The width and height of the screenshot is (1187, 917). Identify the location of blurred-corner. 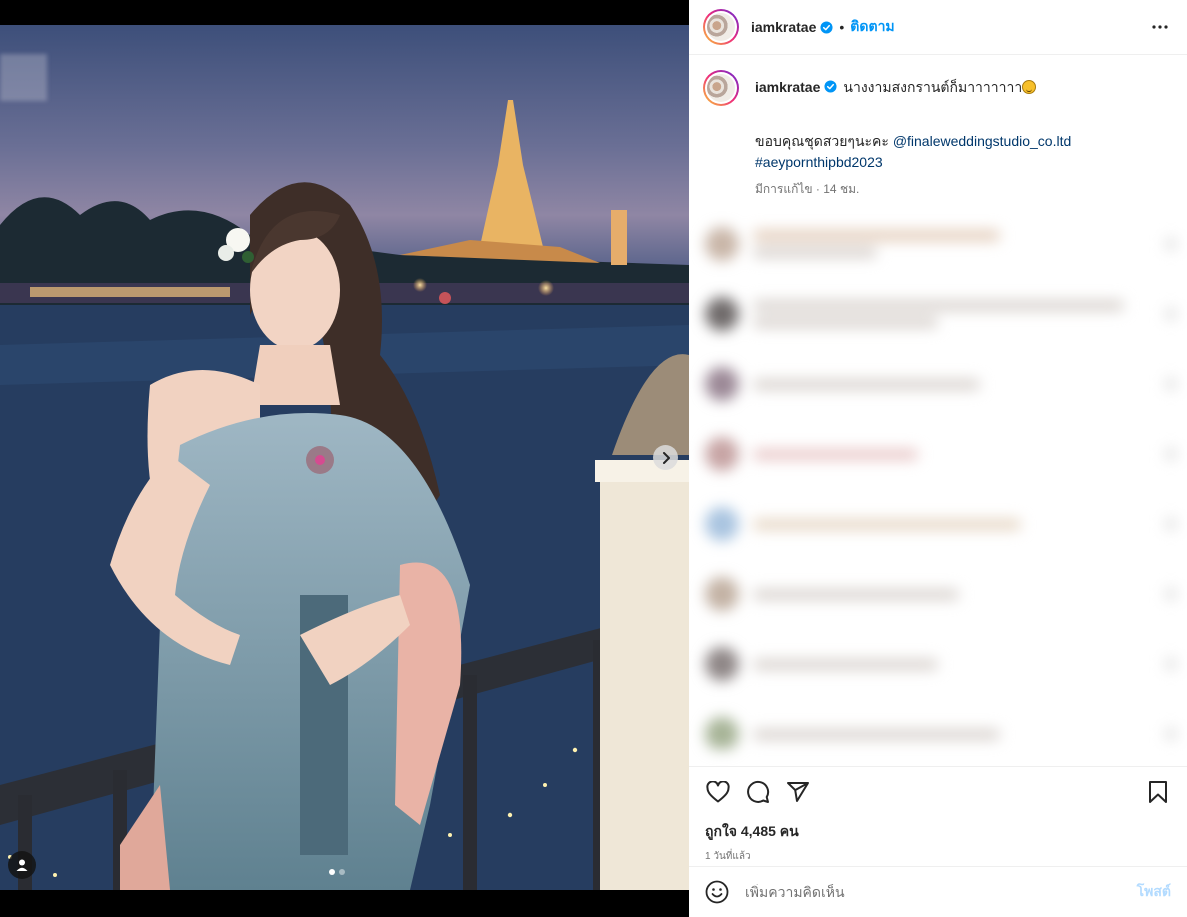
(23, 77).